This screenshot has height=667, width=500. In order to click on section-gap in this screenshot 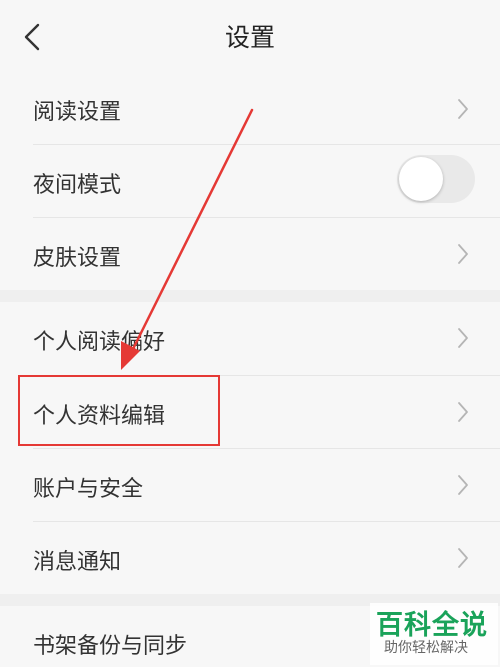, I will do `click(250, 296)`.